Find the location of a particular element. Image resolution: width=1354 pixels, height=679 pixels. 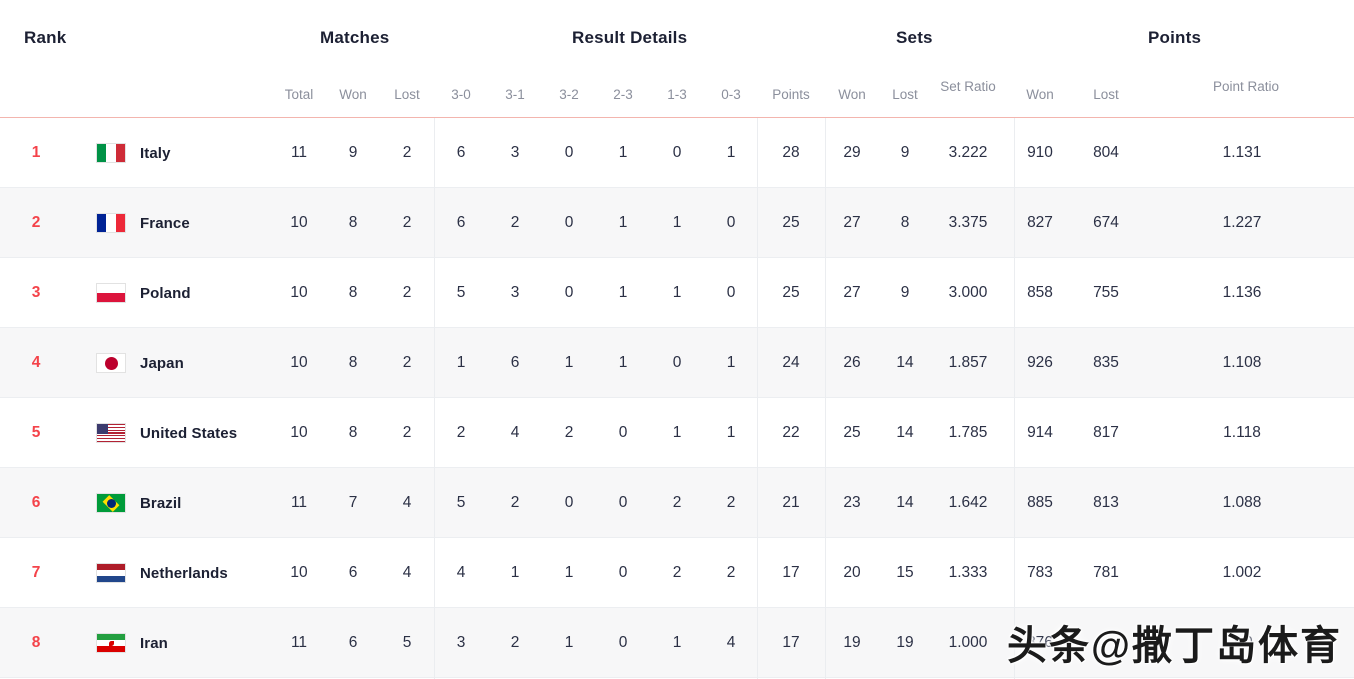

cell-mpoints: 21 is located at coordinates (791, 502).